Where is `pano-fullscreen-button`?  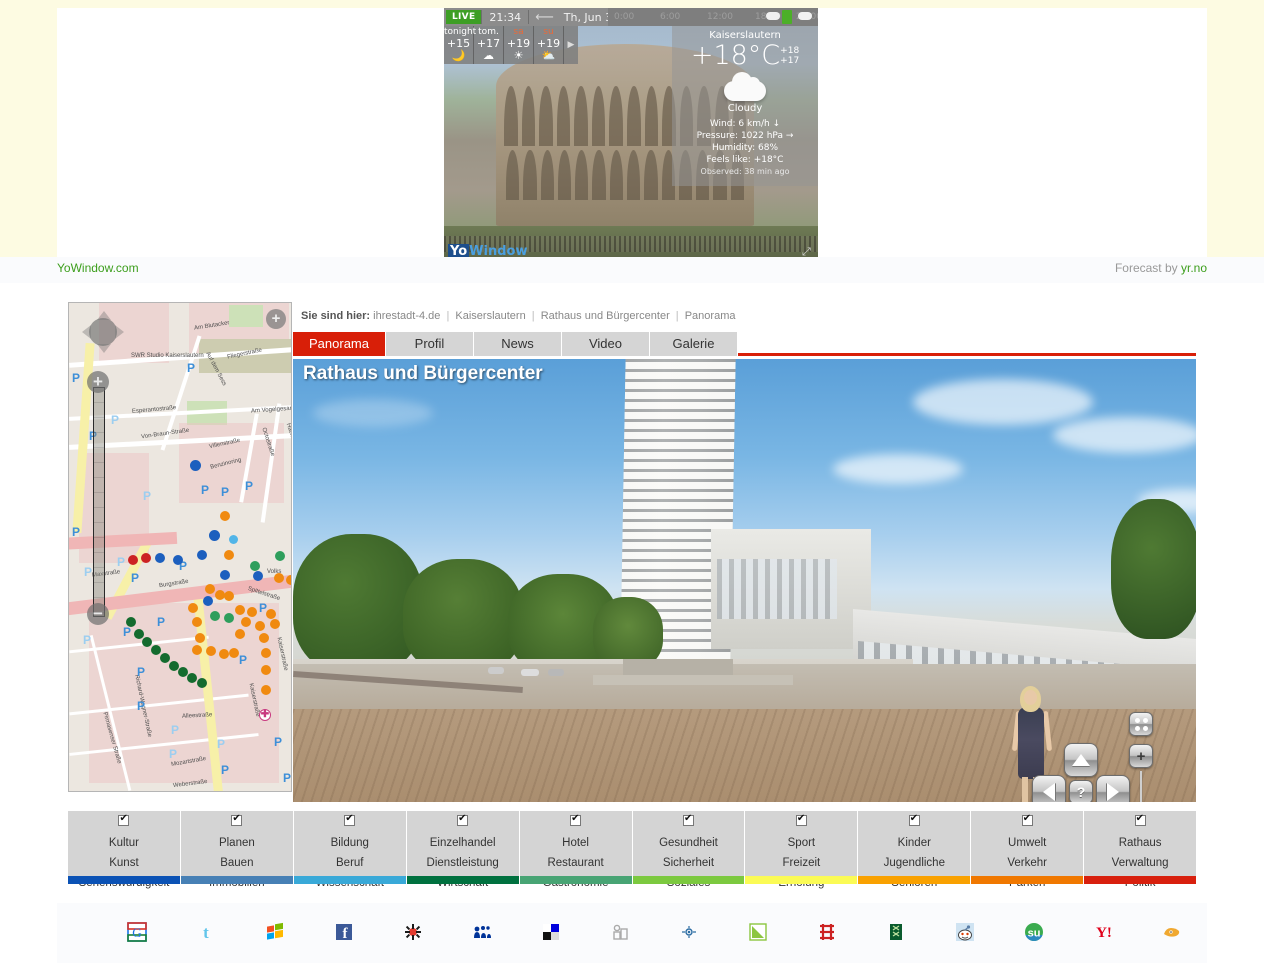
pano-fullscreen-button is located at coordinates (1141, 724).